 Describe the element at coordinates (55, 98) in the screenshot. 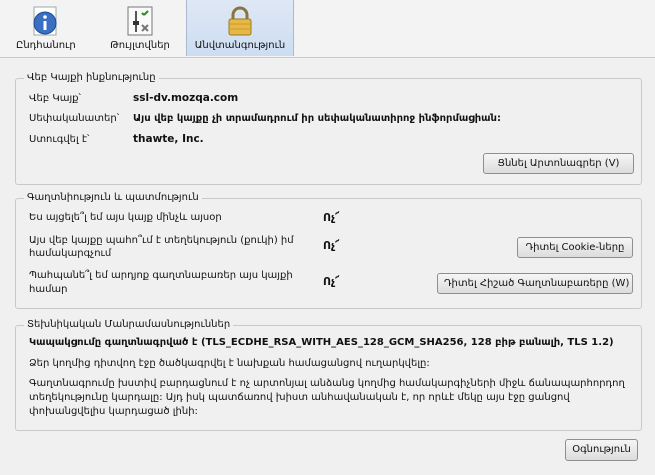

I see `website-key: Վեբ Կայք՝` at that location.